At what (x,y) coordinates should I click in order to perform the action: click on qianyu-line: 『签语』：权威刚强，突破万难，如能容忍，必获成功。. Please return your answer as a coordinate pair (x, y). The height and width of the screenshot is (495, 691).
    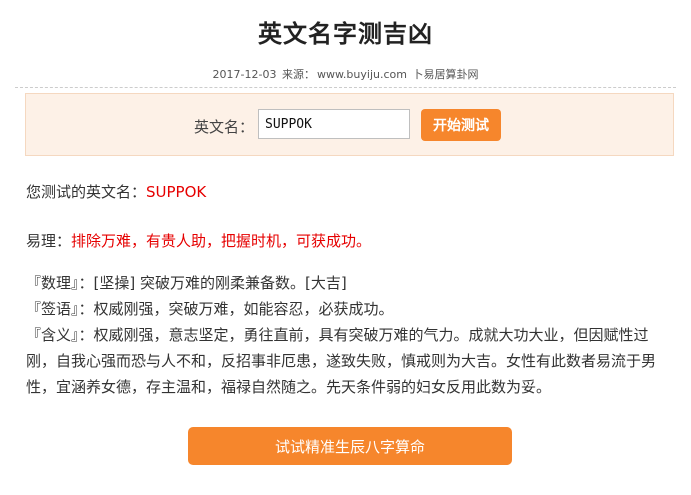
    Looking at the image, I should click on (348, 309).